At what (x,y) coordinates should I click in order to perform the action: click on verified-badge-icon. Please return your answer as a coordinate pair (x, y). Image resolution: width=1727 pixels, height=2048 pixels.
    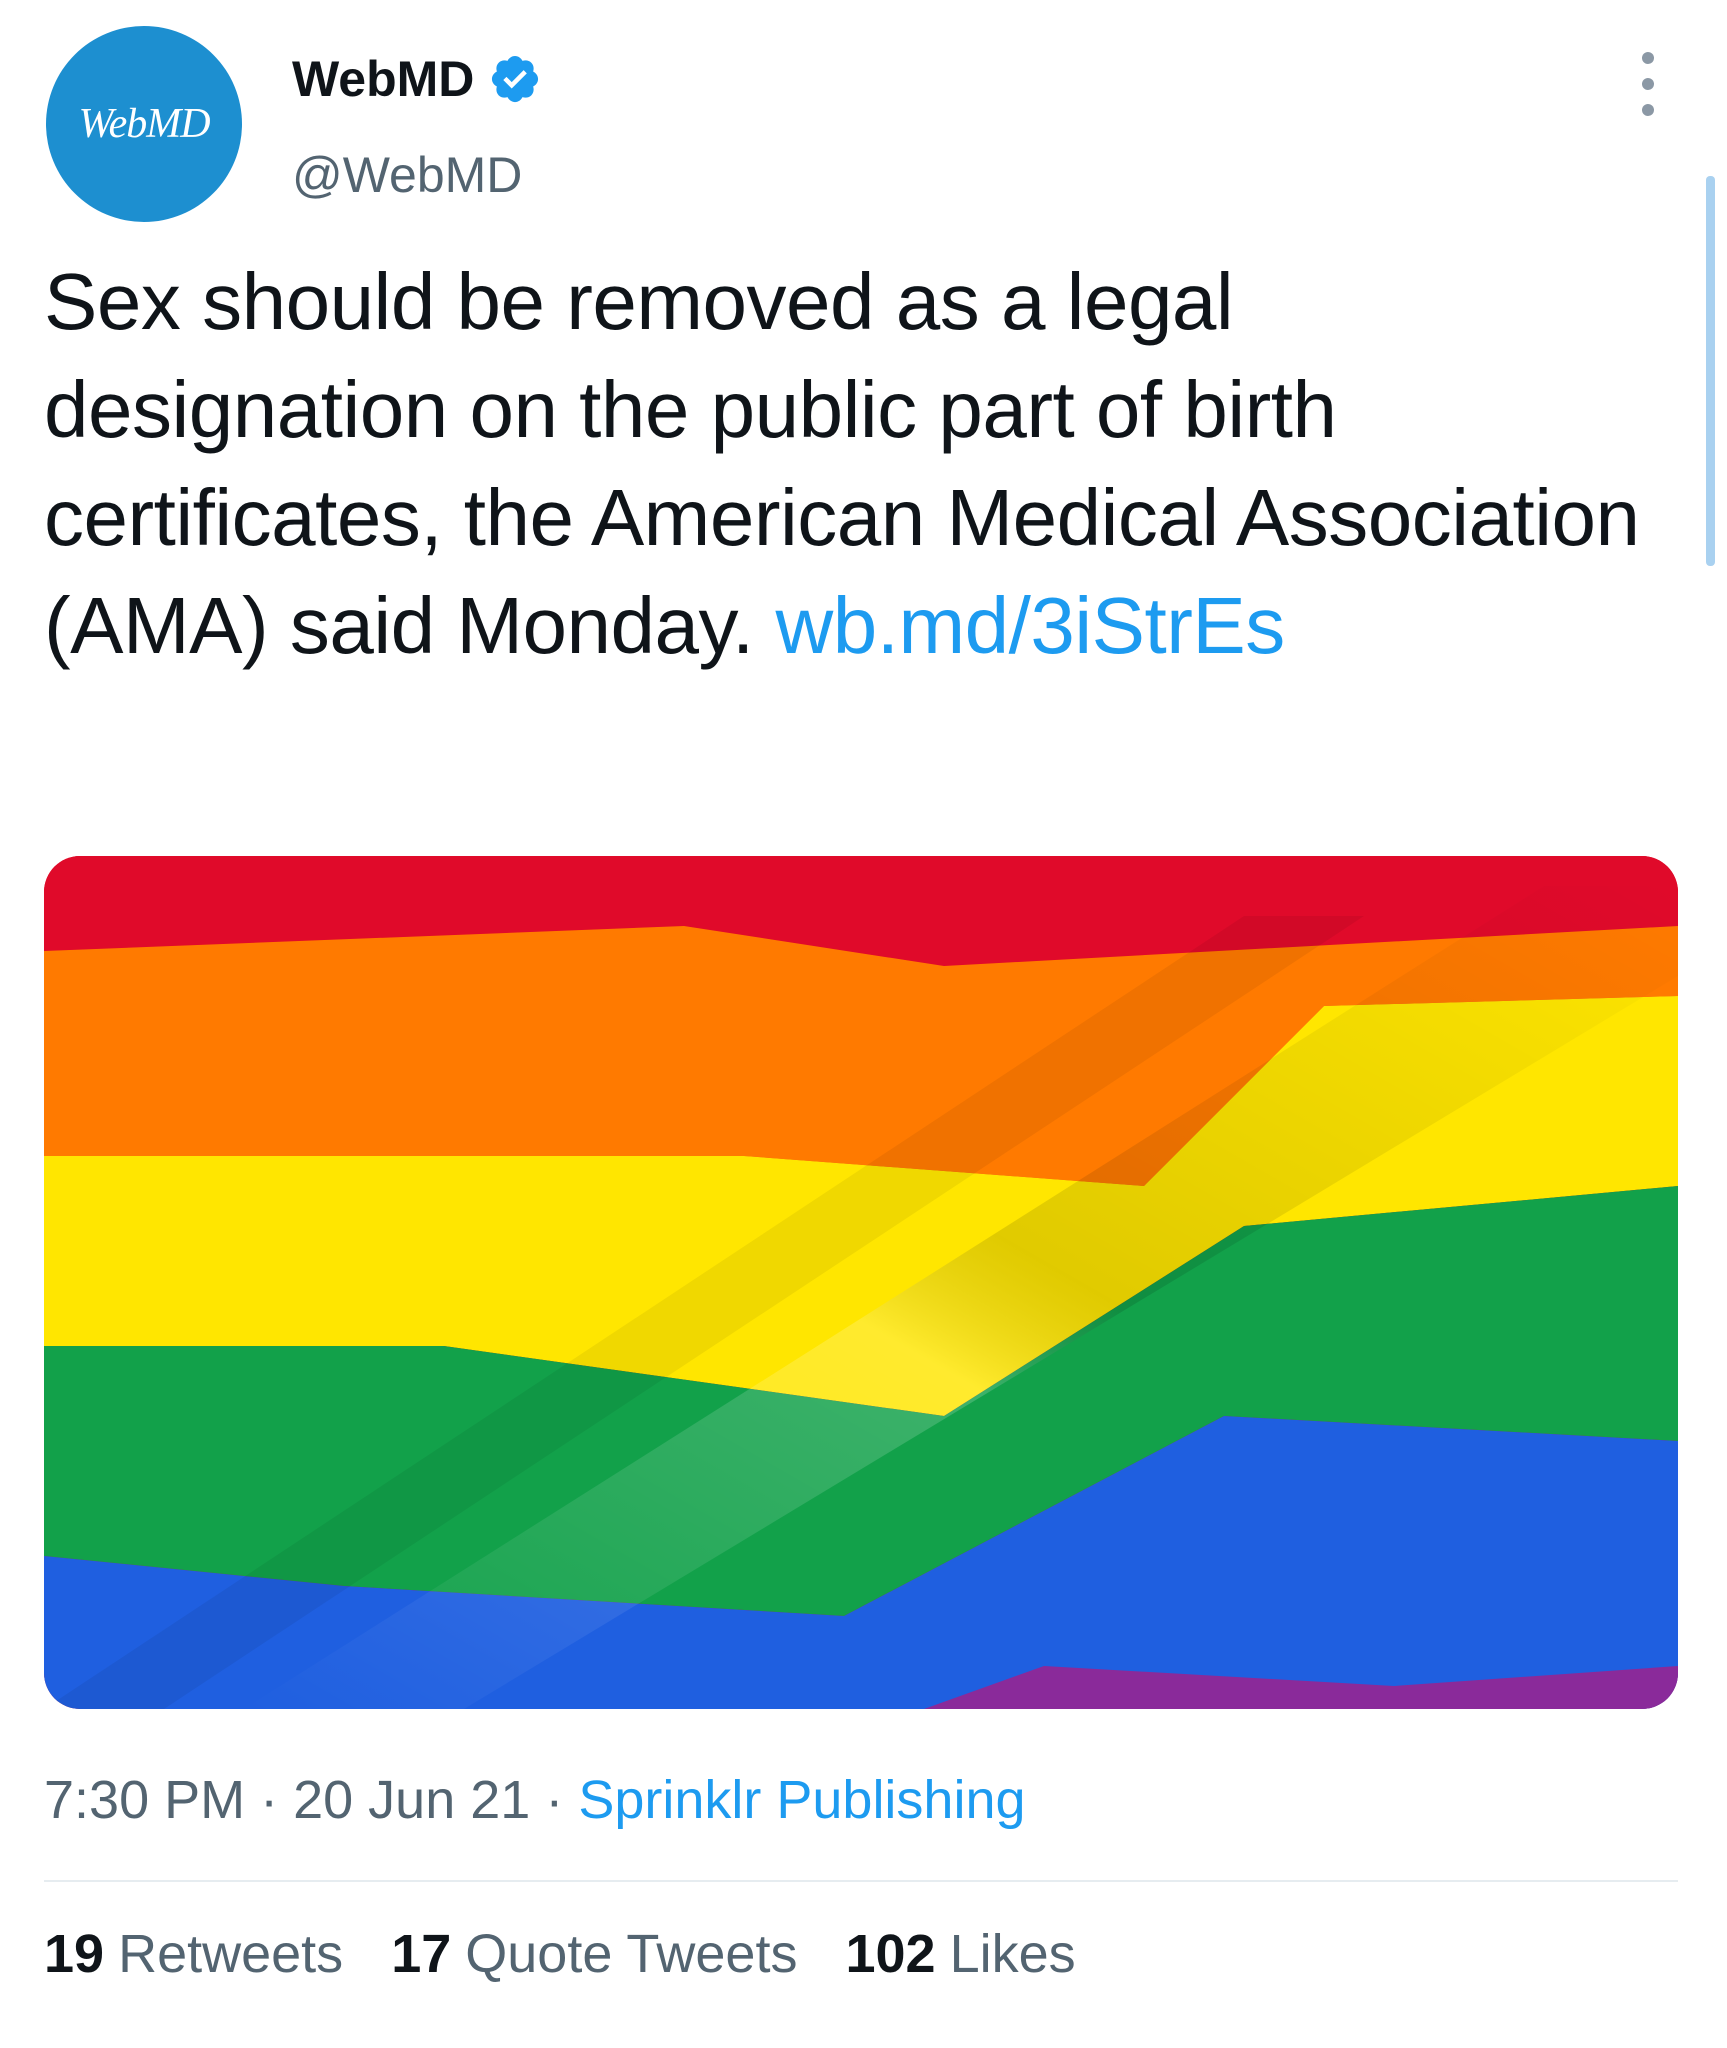
    Looking at the image, I should click on (515, 79).